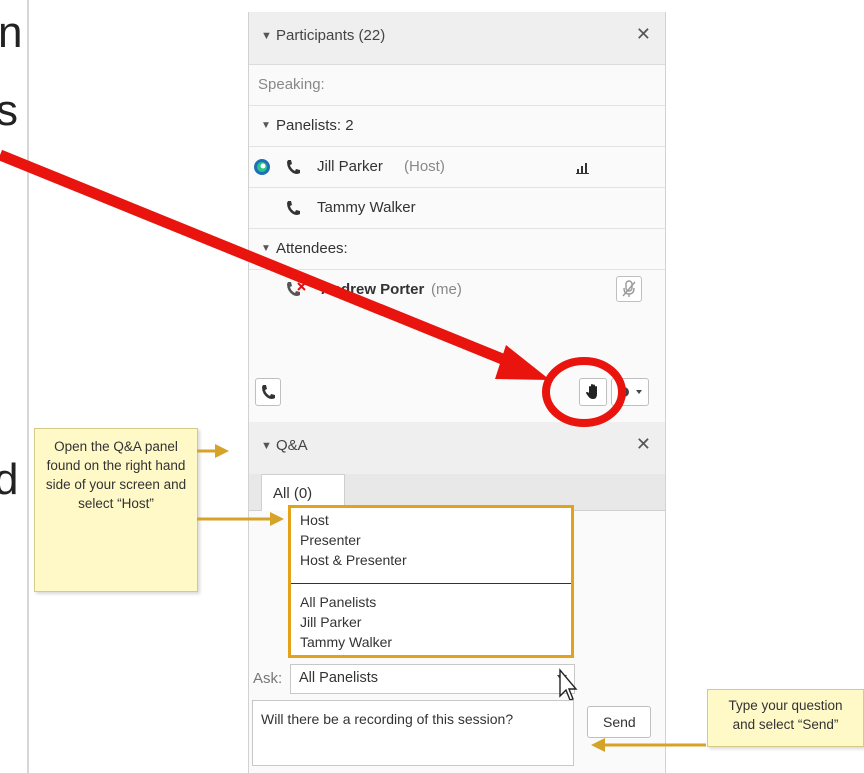 Image resolution: width=864 pixels, height=773 pixels. What do you see at coordinates (584, 392) in the screenshot?
I see `red-highlight-circle` at bounding box center [584, 392].